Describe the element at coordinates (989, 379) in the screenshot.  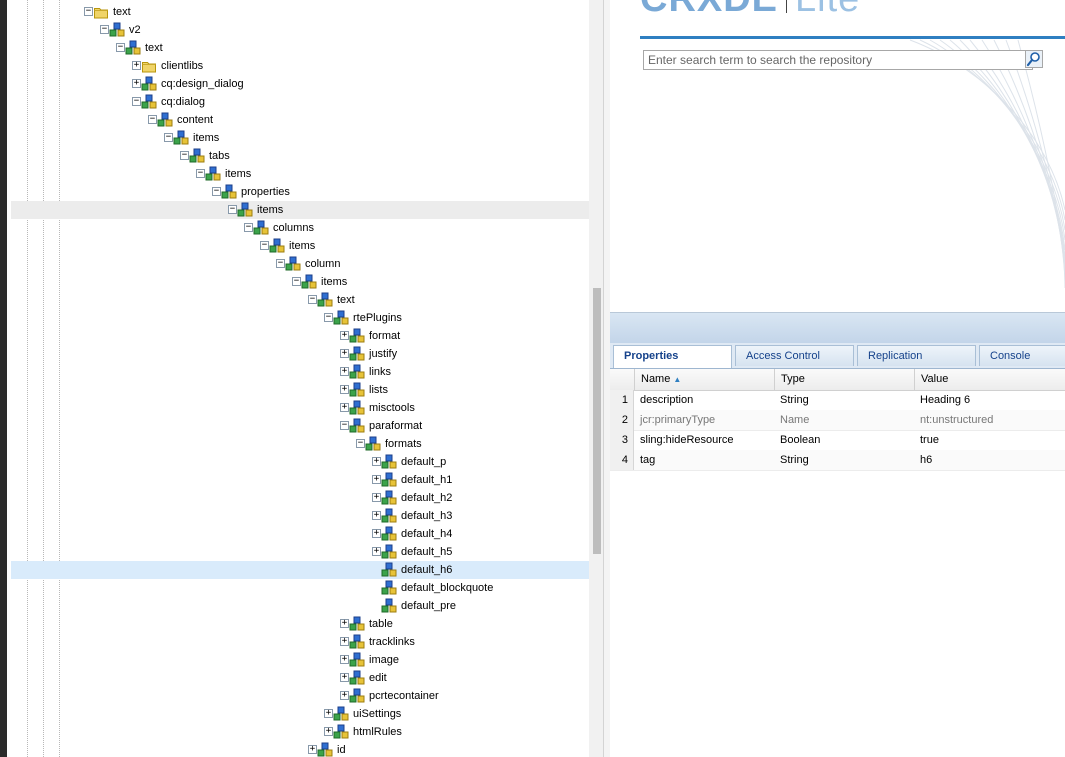
I see `column-header-value: Value` at that location.